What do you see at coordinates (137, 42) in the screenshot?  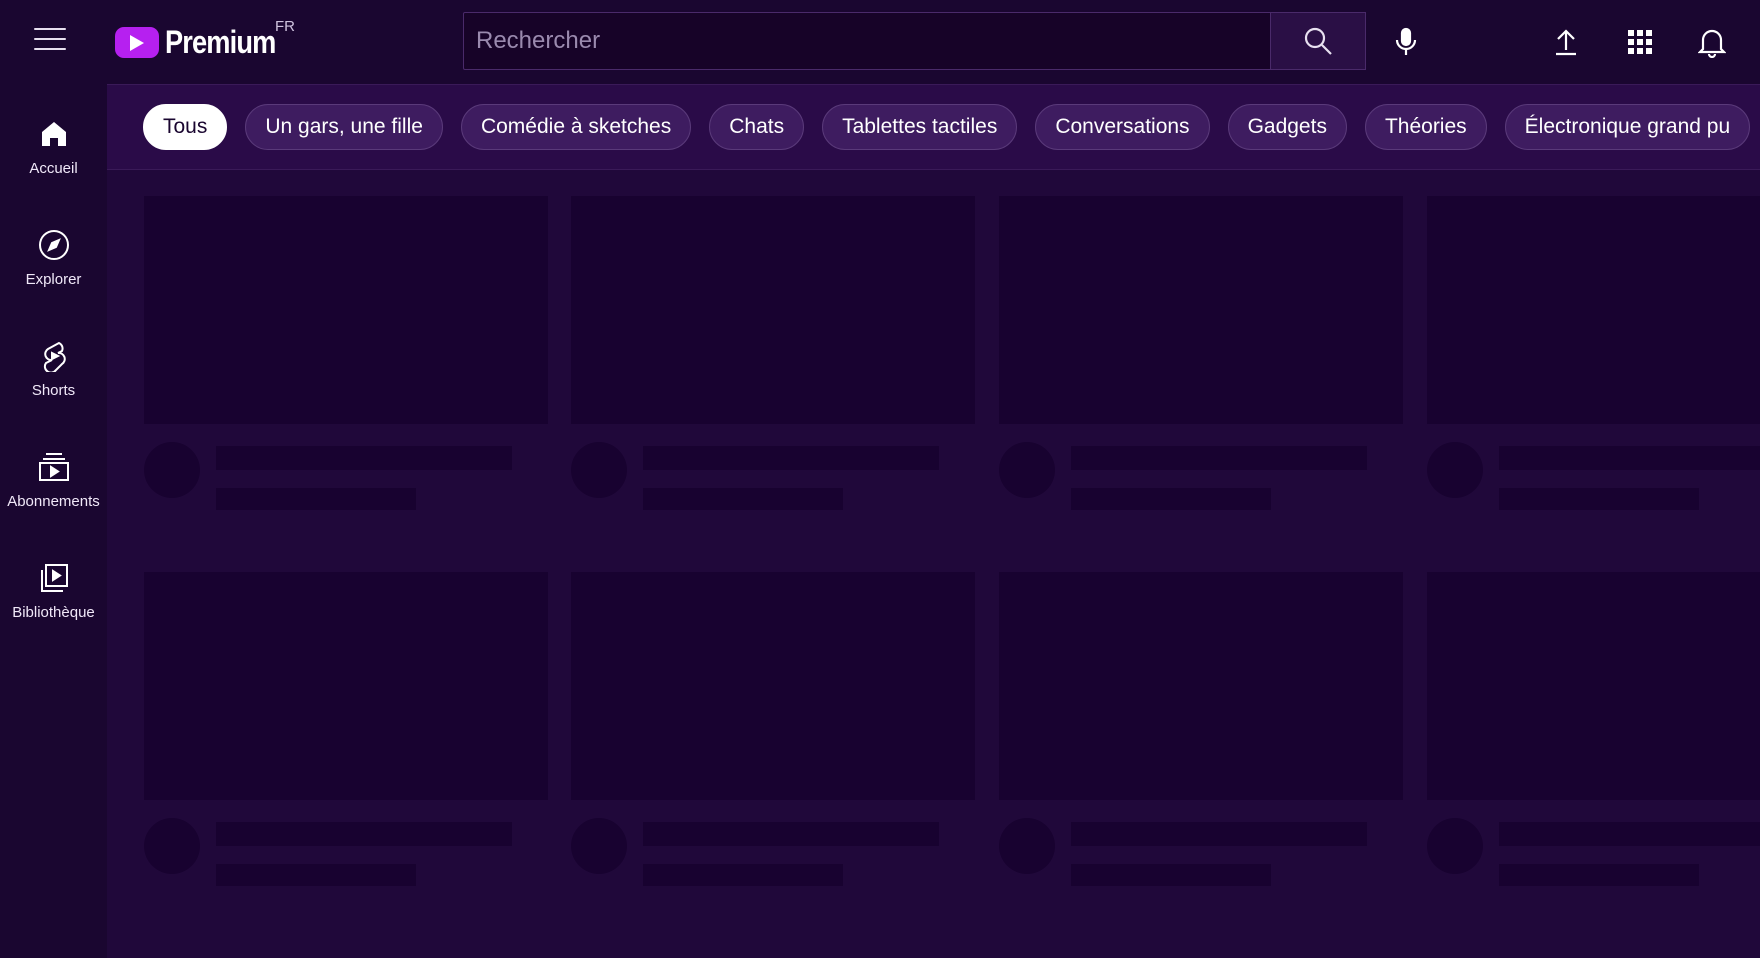 I see `play-logo-icon` at bounding box center [137, 42].